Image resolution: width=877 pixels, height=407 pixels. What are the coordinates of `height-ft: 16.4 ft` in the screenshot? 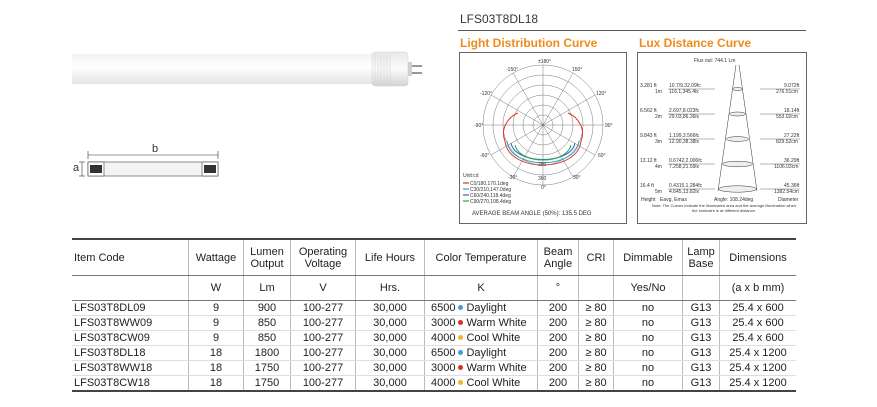 It's located at (647, 186).